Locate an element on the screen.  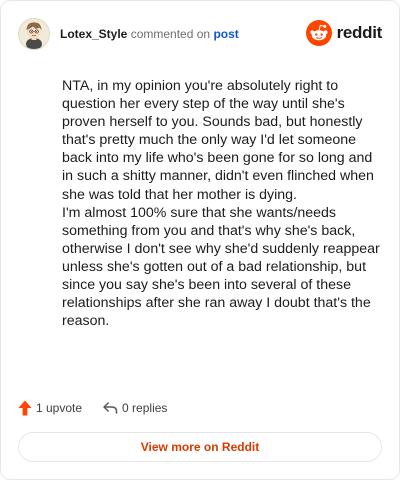
header-text: Lotex_Style commented on post is located at coordinates (149, 34).